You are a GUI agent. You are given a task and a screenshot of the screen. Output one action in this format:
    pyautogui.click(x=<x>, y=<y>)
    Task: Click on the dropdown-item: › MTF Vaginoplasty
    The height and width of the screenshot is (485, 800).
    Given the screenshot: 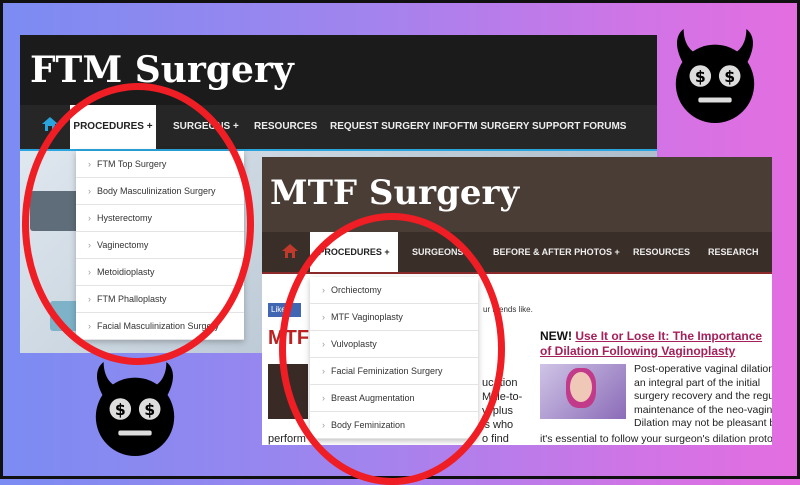 What is the action you would take?
    pyautogui.click(x=394, y=317)
    